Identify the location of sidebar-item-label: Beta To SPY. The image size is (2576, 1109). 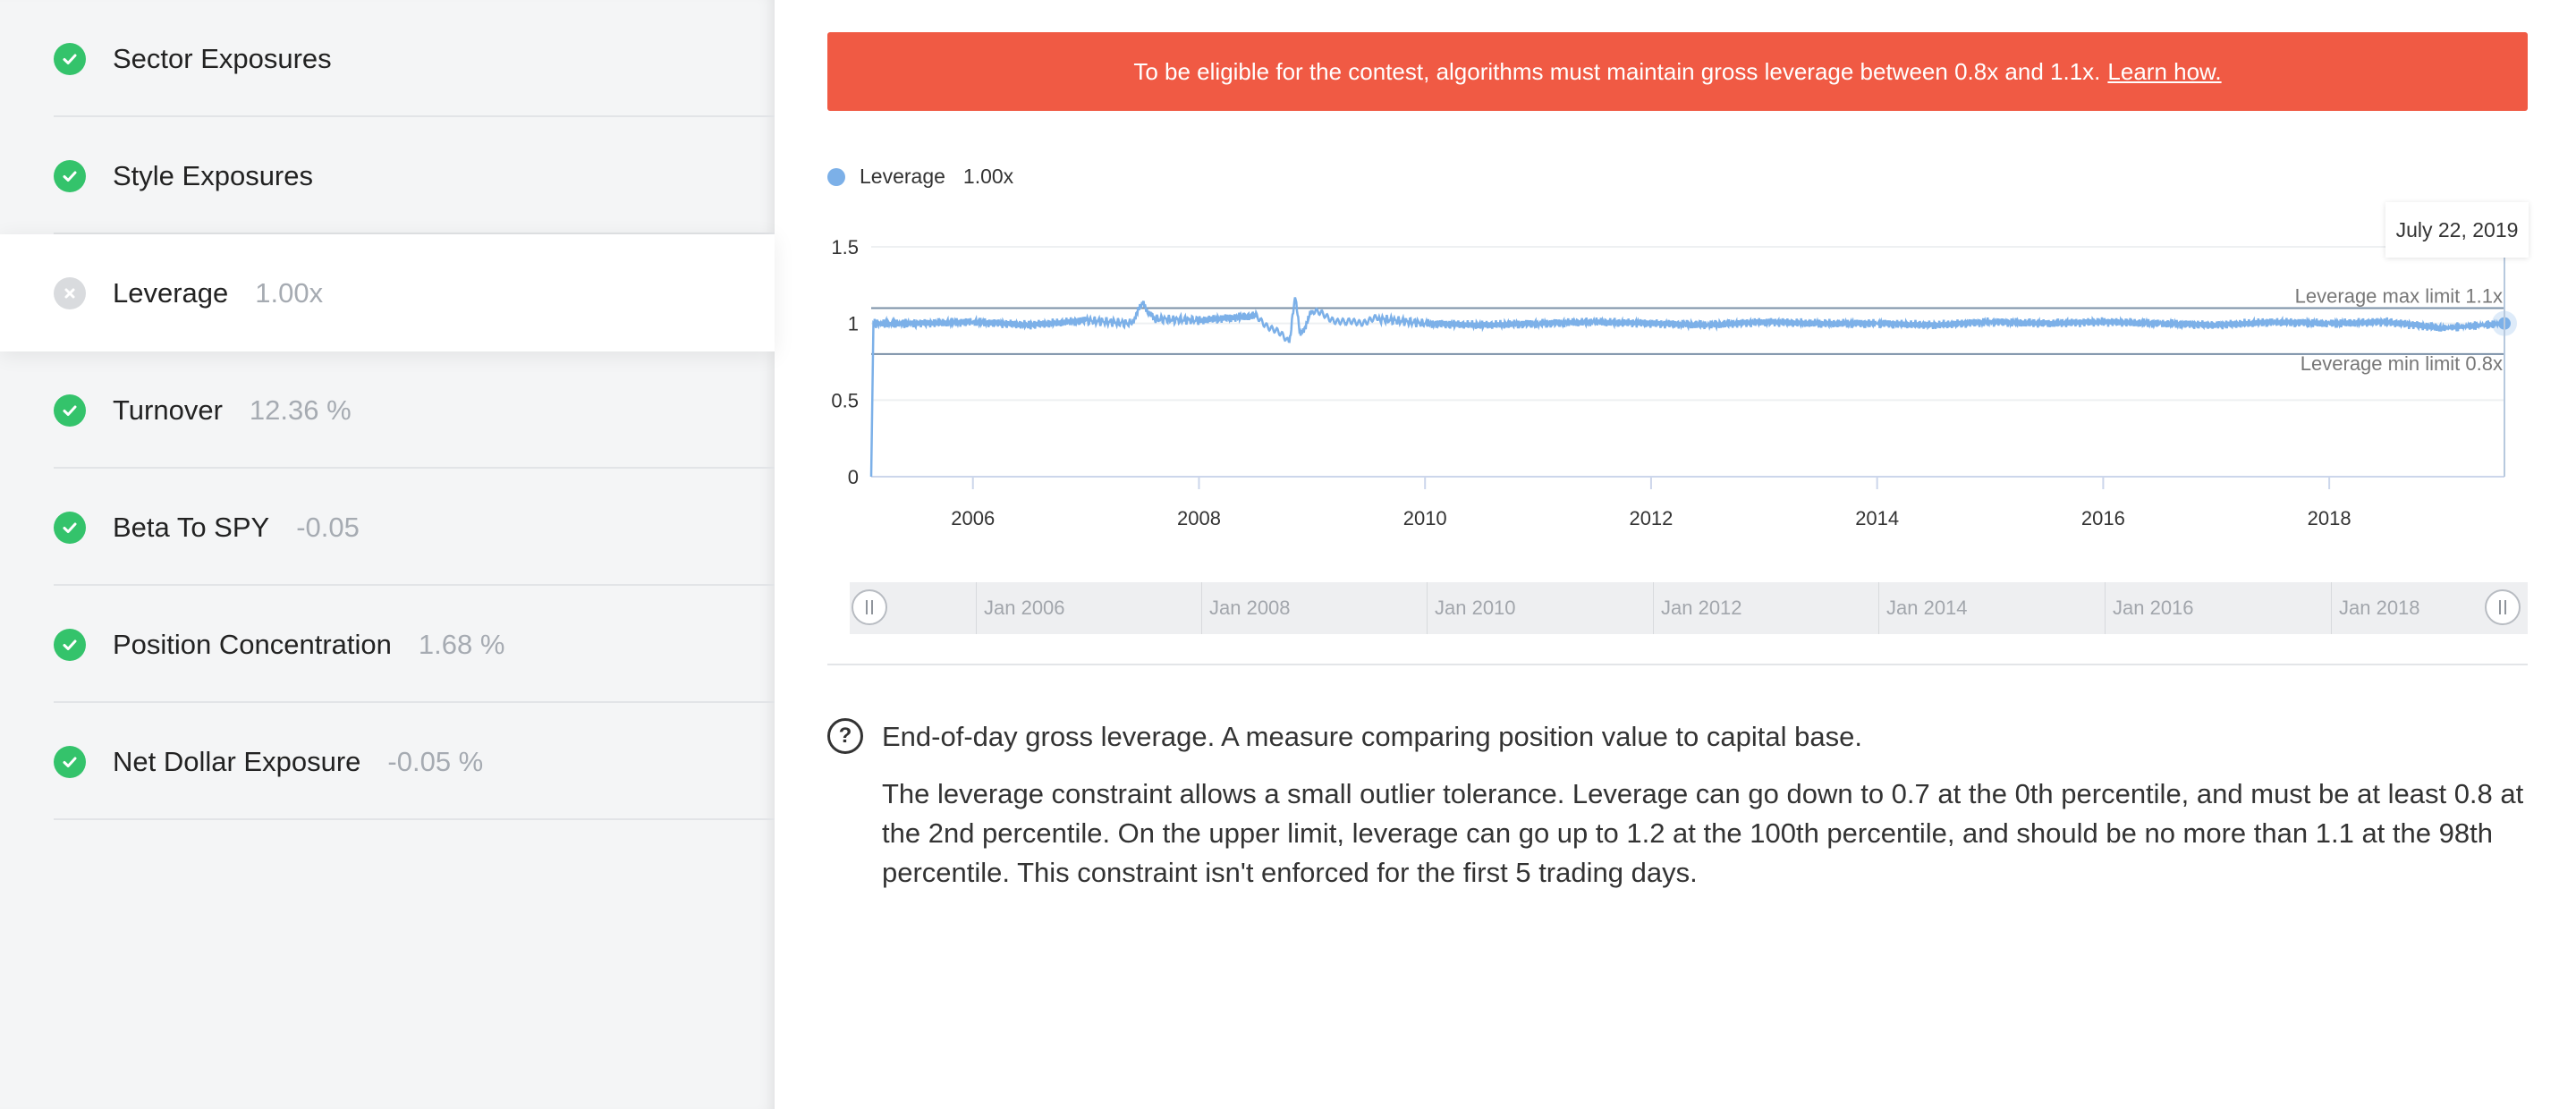
(191, 527).